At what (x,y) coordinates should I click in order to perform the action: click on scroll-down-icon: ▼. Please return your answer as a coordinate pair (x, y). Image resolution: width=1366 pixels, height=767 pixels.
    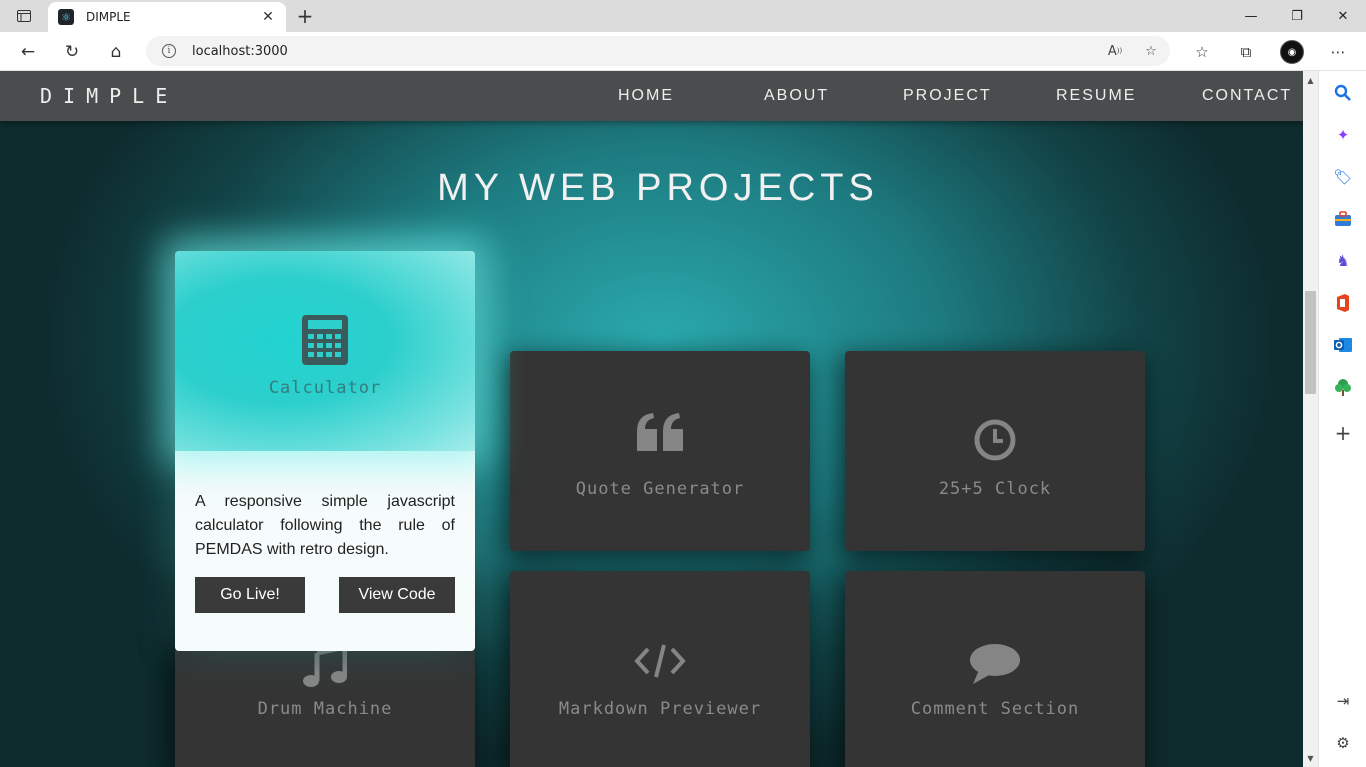
    Looking at the image, I should click on (1310, 758).